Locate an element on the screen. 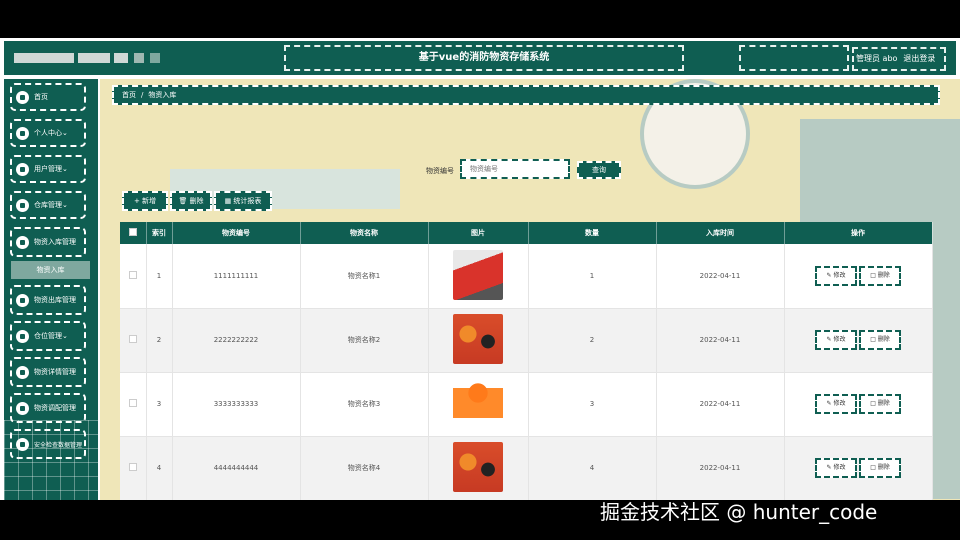 This screenshot has height=540, width=960. sidebar-subitem-inbound: 物资入库 is located at coordinates (50, 270).